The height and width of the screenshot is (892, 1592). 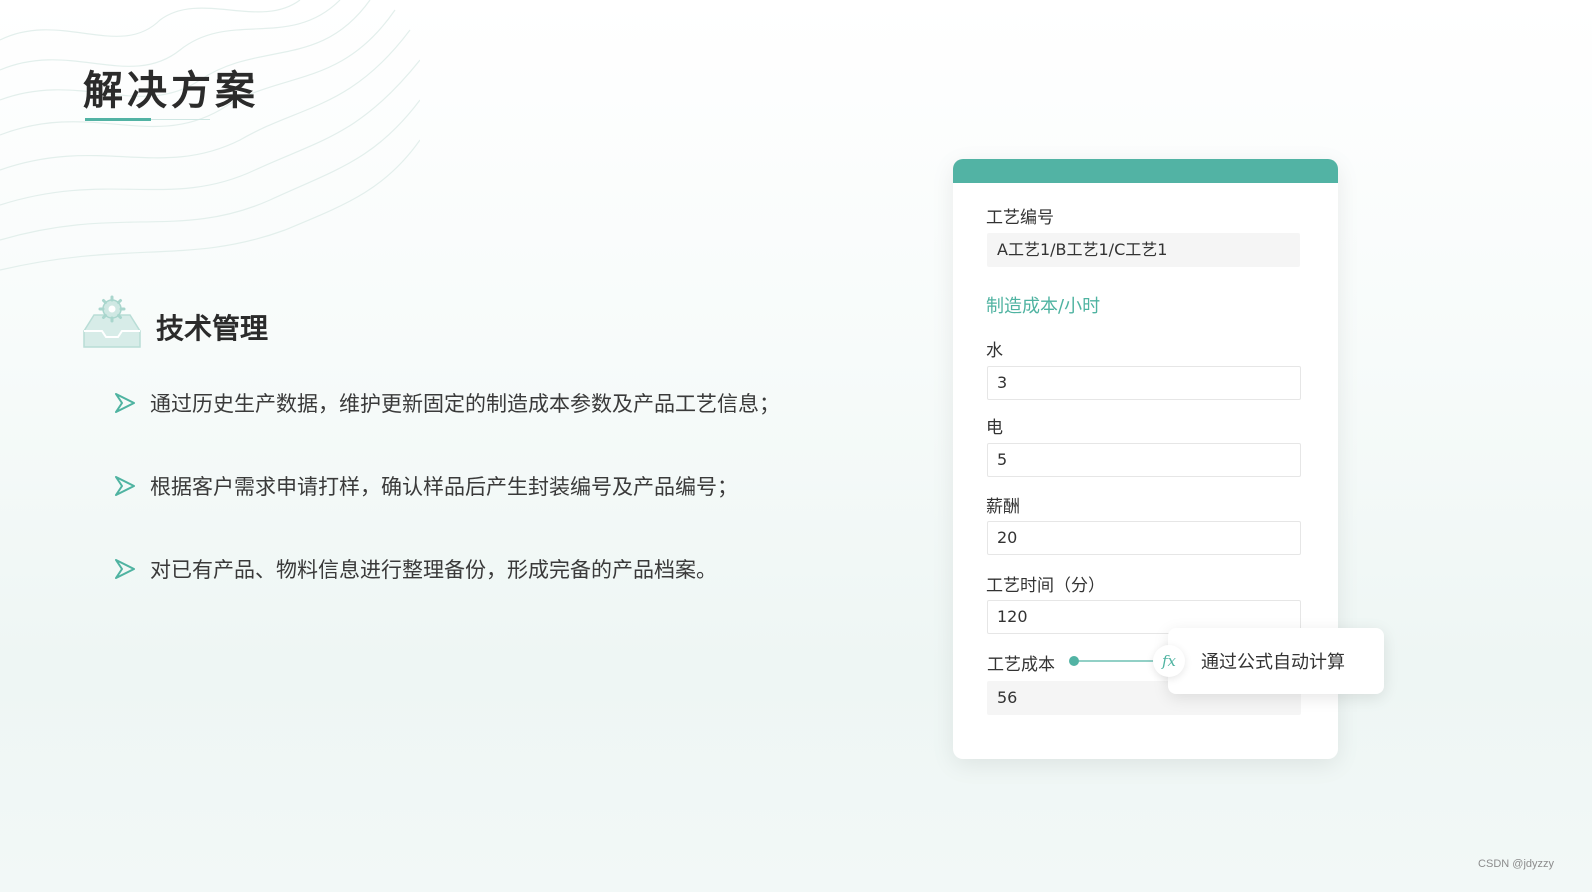 I want to click on section-title: 技术管理, so click(x=212, y=328).